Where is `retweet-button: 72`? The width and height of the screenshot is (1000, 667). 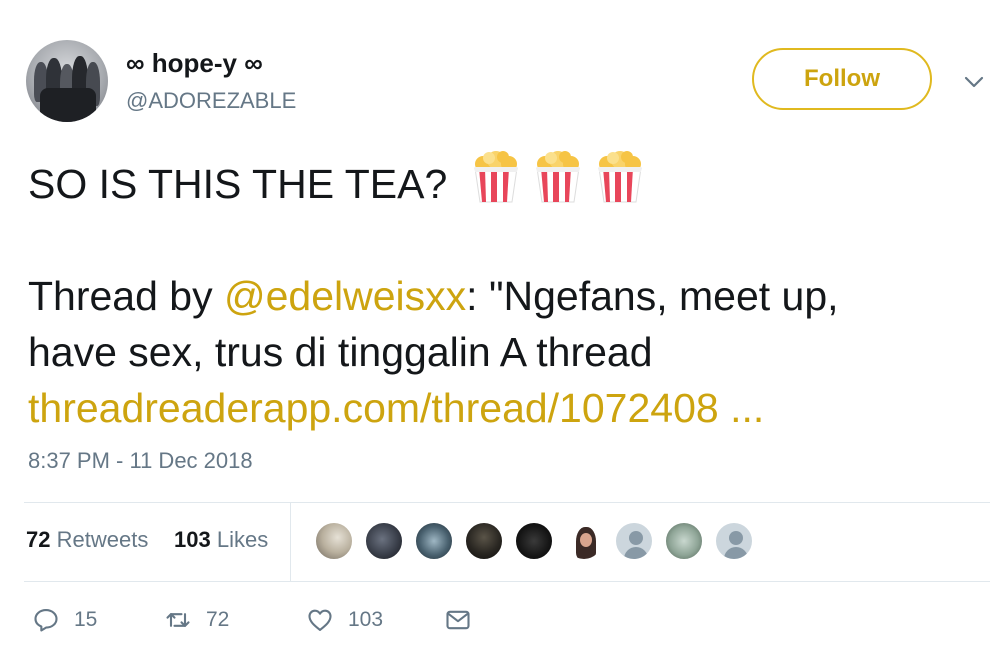 retweet-button: 72 is located at coordinates (196, 620).